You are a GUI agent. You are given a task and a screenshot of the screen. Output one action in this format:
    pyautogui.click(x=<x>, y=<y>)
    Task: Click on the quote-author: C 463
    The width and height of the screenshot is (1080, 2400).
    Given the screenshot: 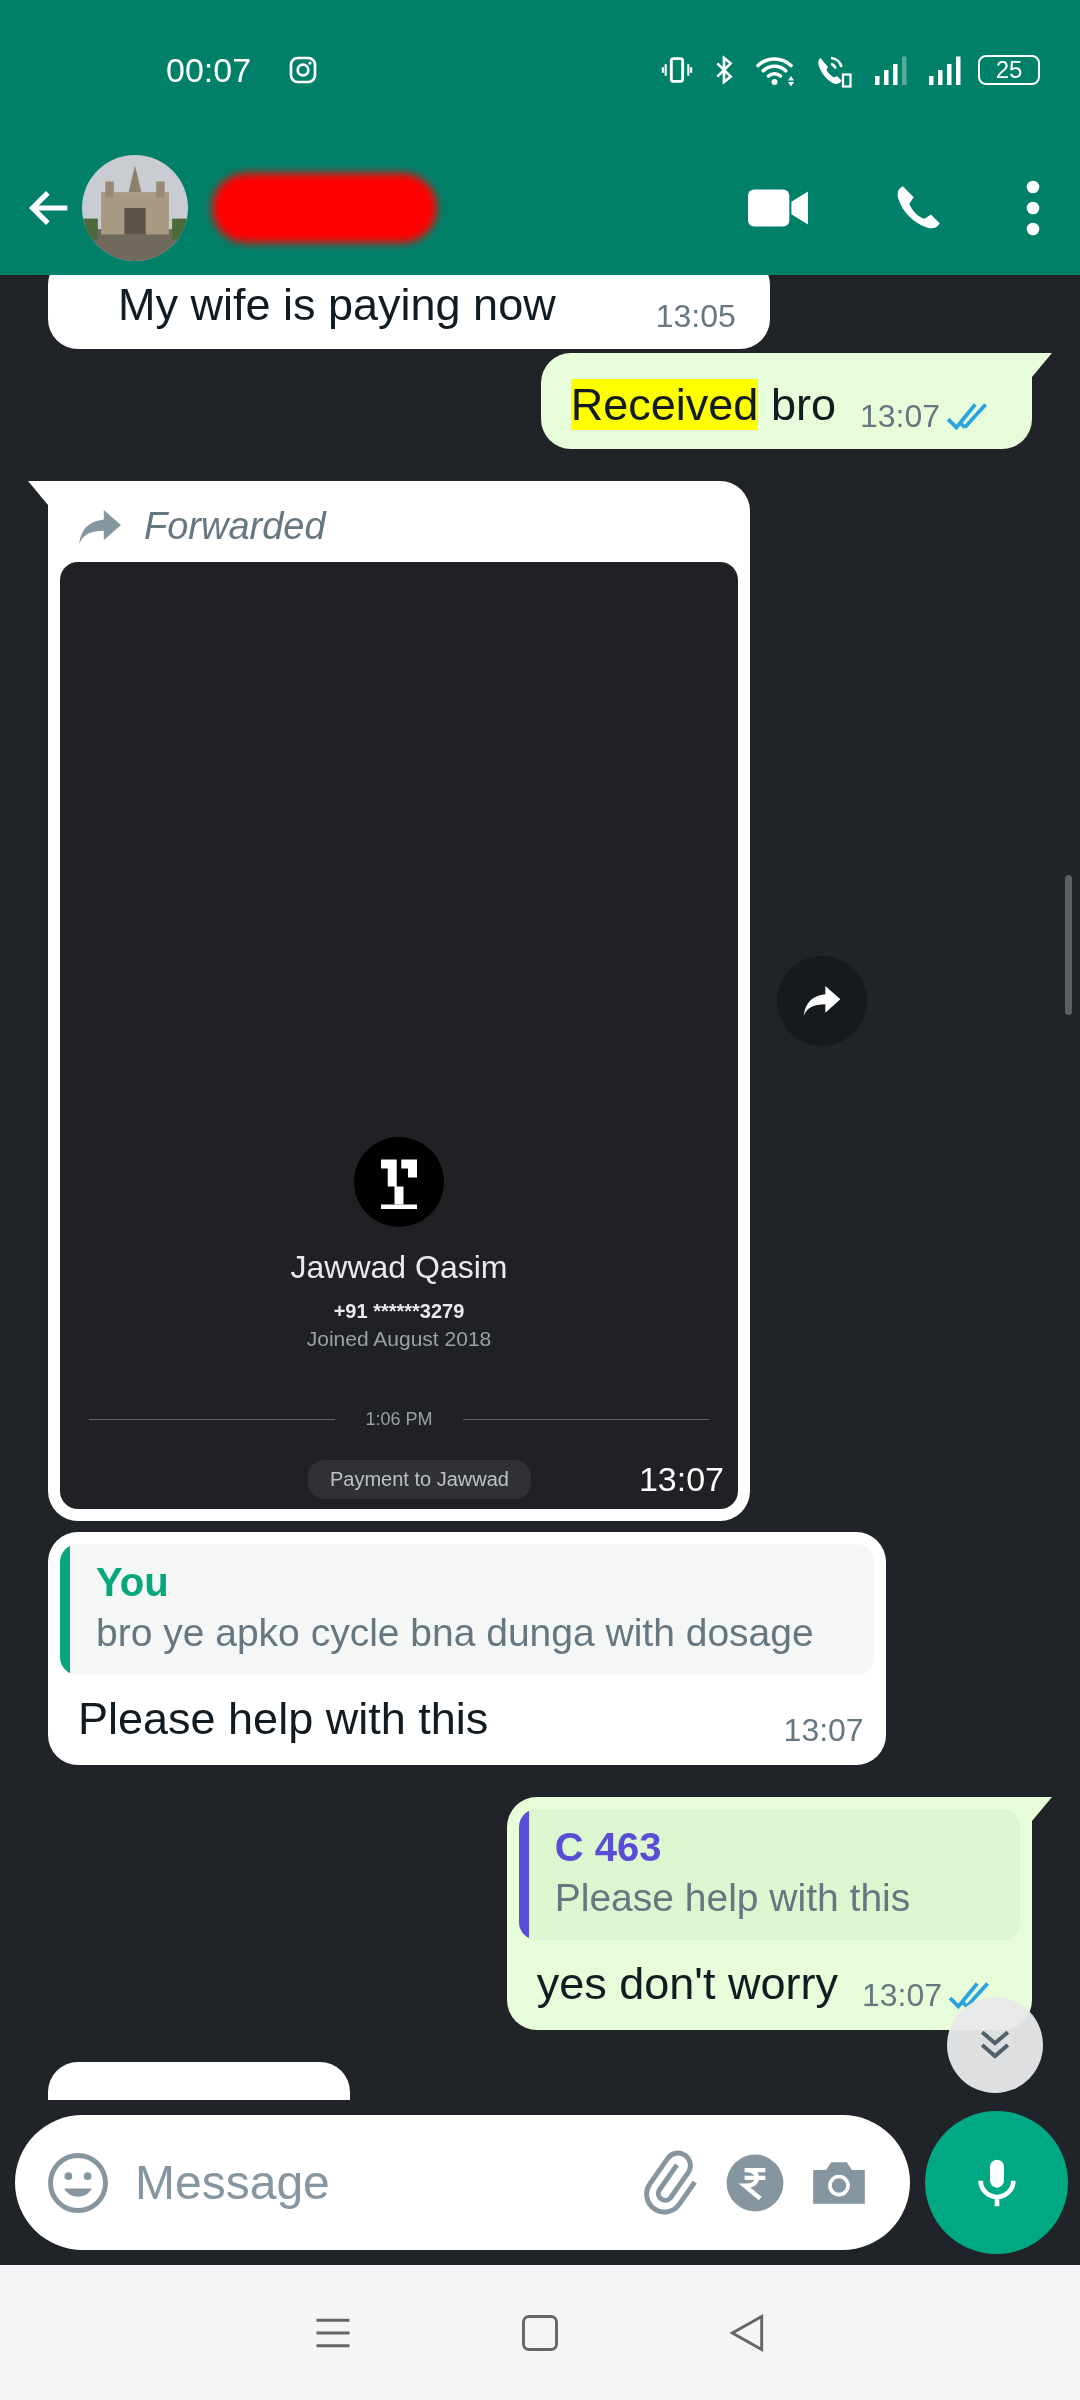 What is the action you would take?
    pyautogui.click(x=608, y=1847)
    